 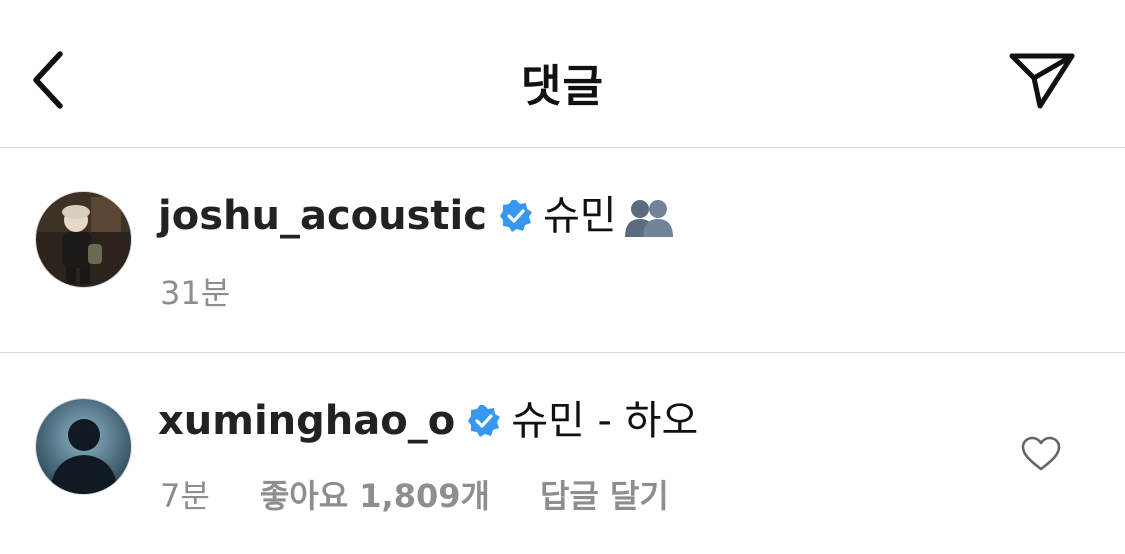 What do you see at coordinates (562, 86) in the screenshot?
I see `page-title: 댓글` at bounding box center [562, 86].